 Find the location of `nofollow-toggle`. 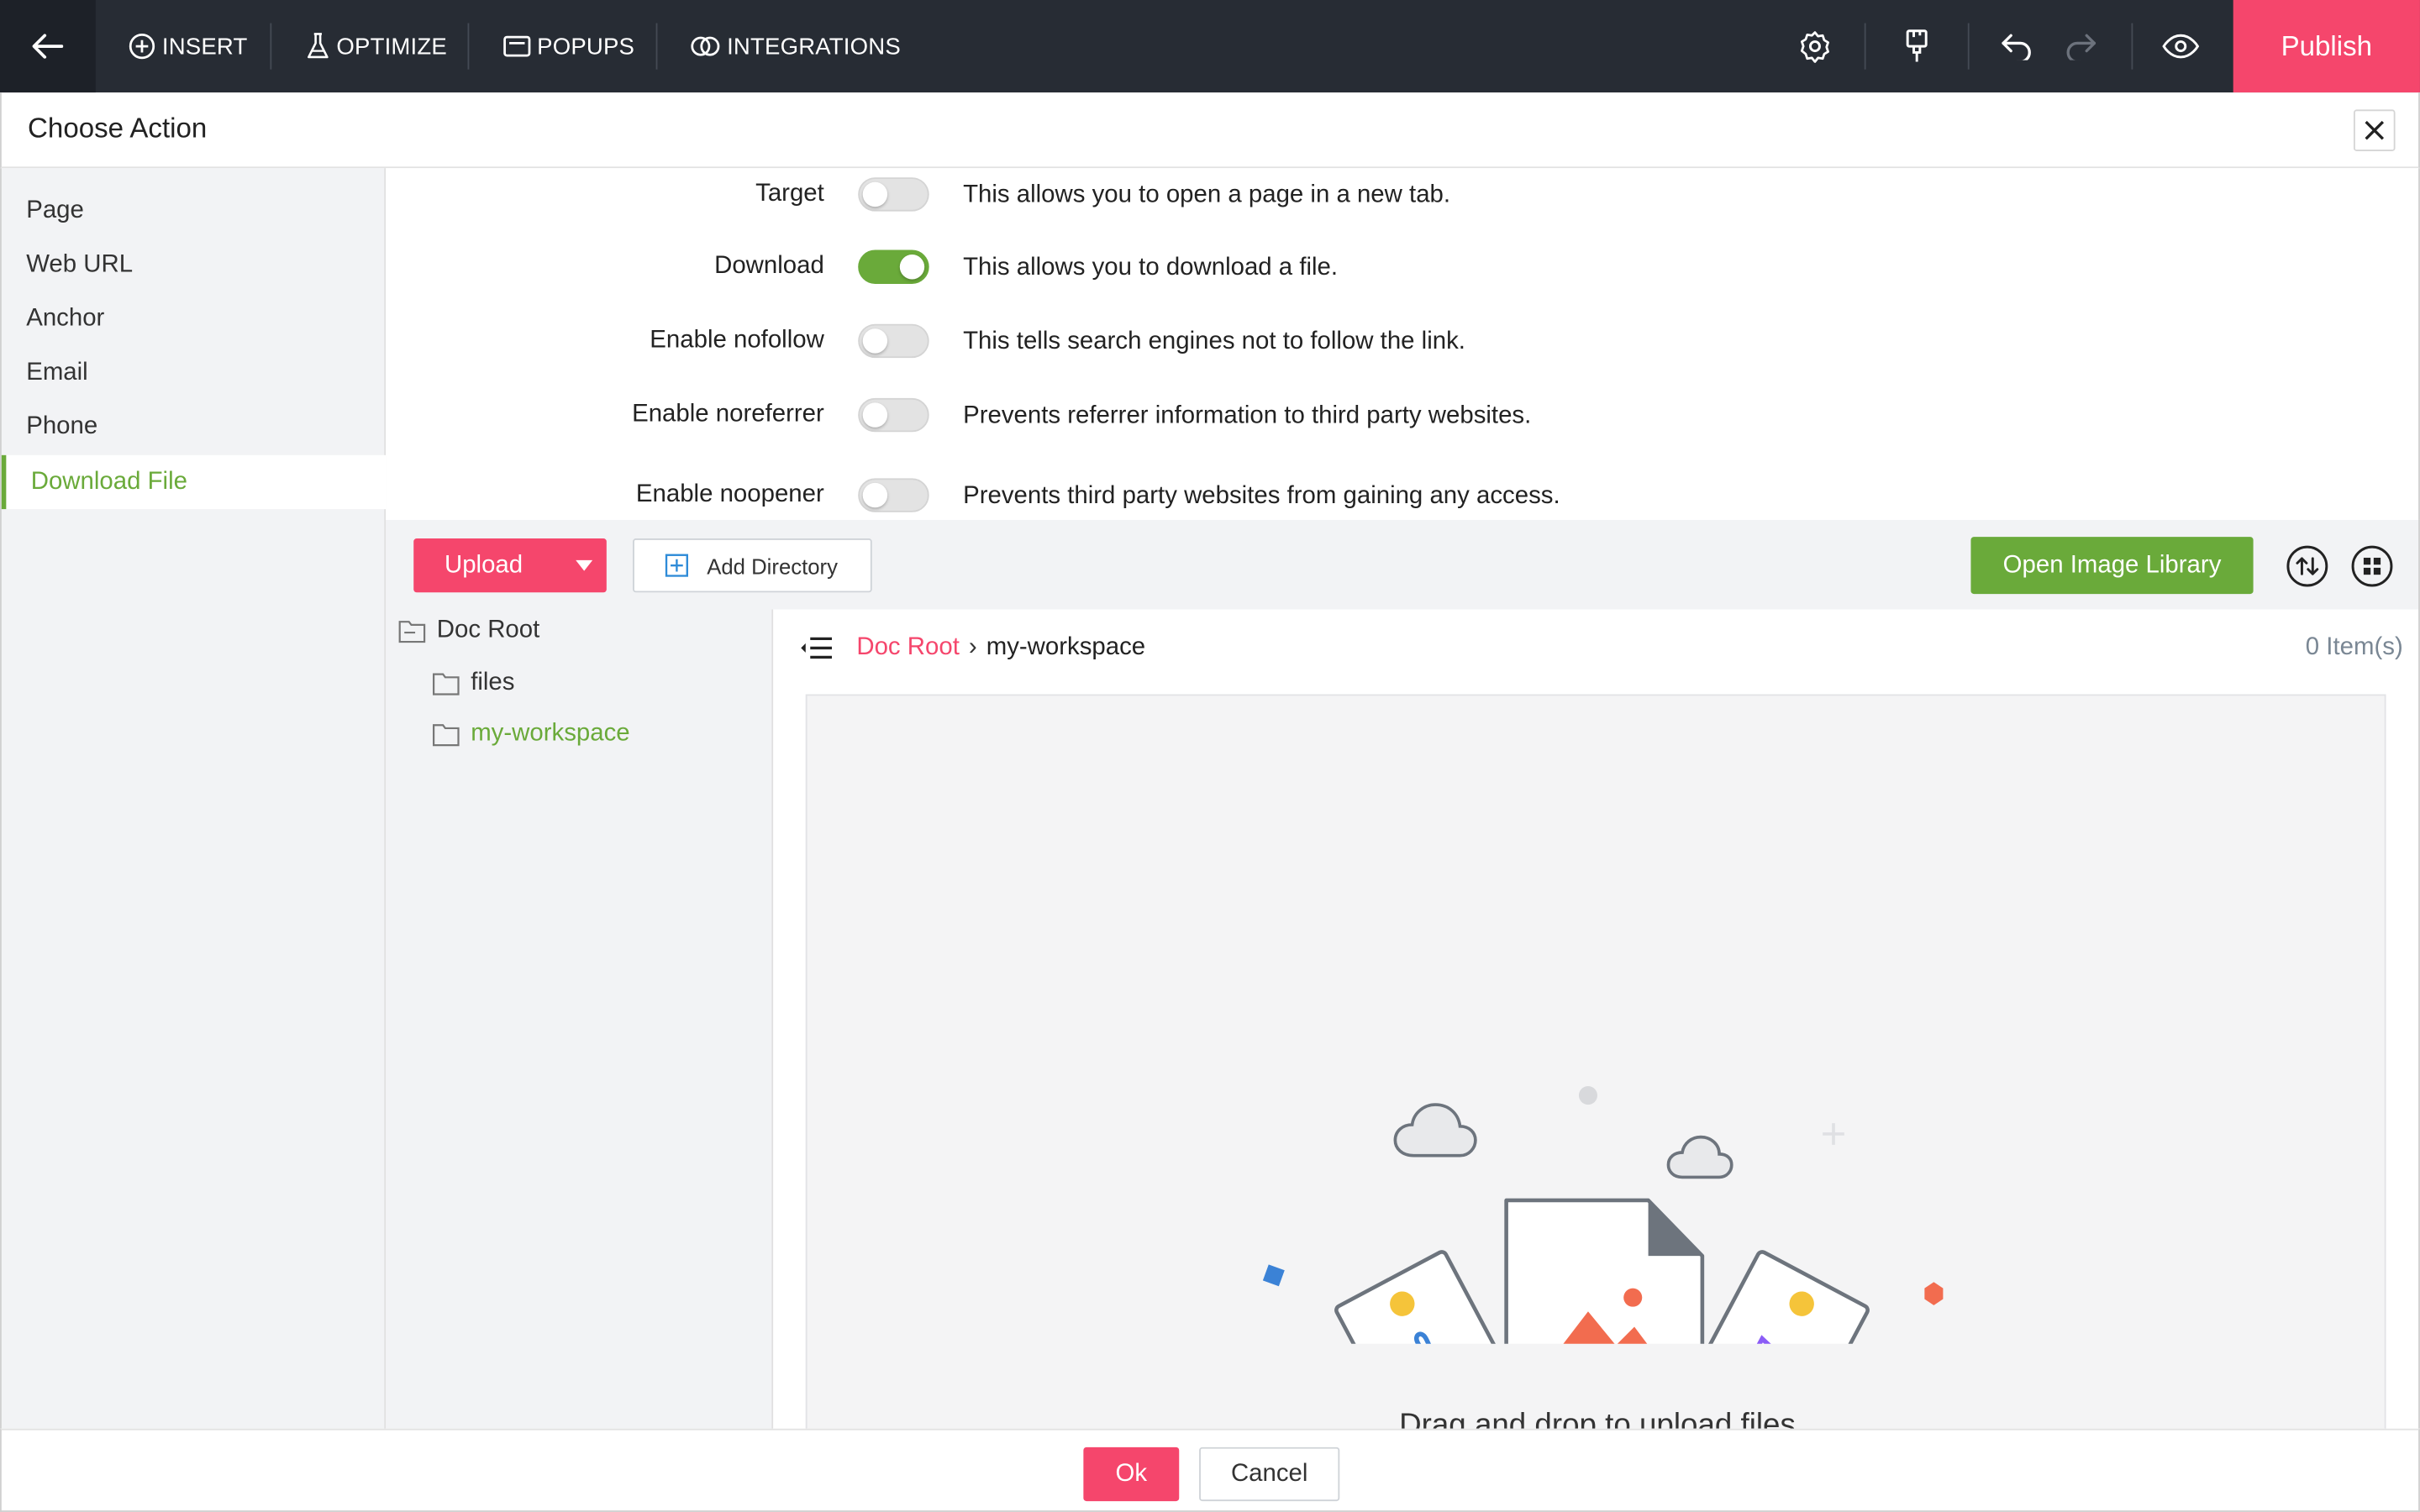

nofollow-toggle is located at coordinates (894, 341).